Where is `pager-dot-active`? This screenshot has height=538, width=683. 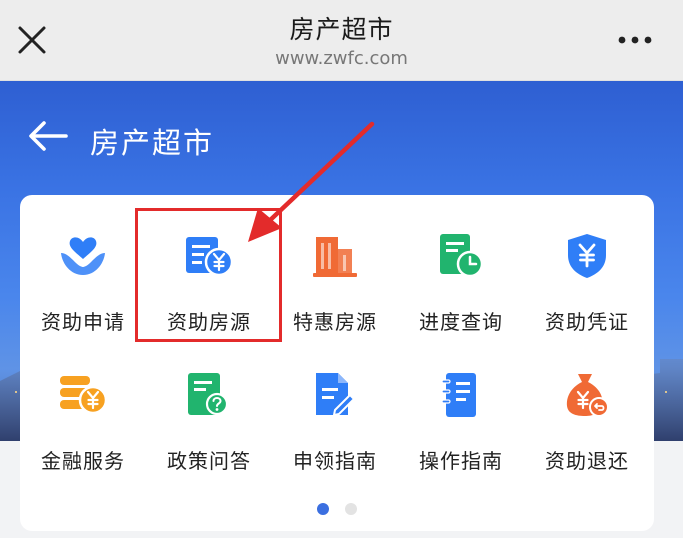 pager-dot-active is located at coordinates (323, 509).